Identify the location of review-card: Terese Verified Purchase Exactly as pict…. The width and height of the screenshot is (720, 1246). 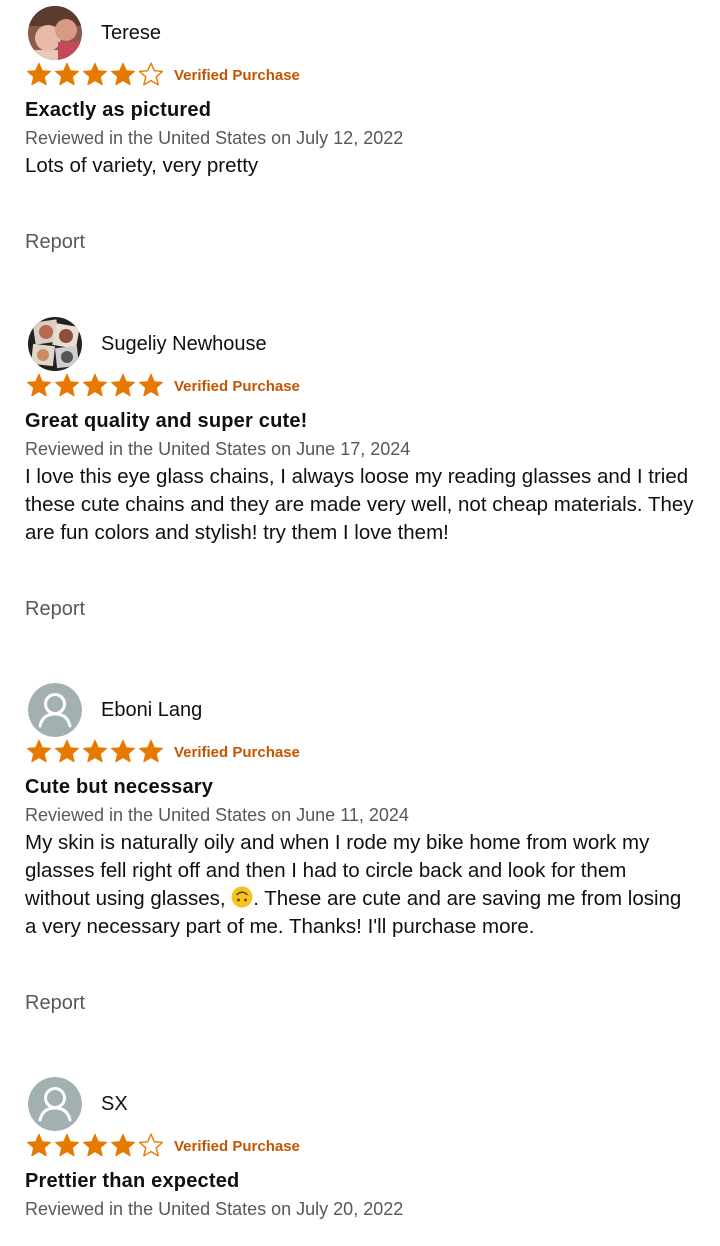
(360, 93).